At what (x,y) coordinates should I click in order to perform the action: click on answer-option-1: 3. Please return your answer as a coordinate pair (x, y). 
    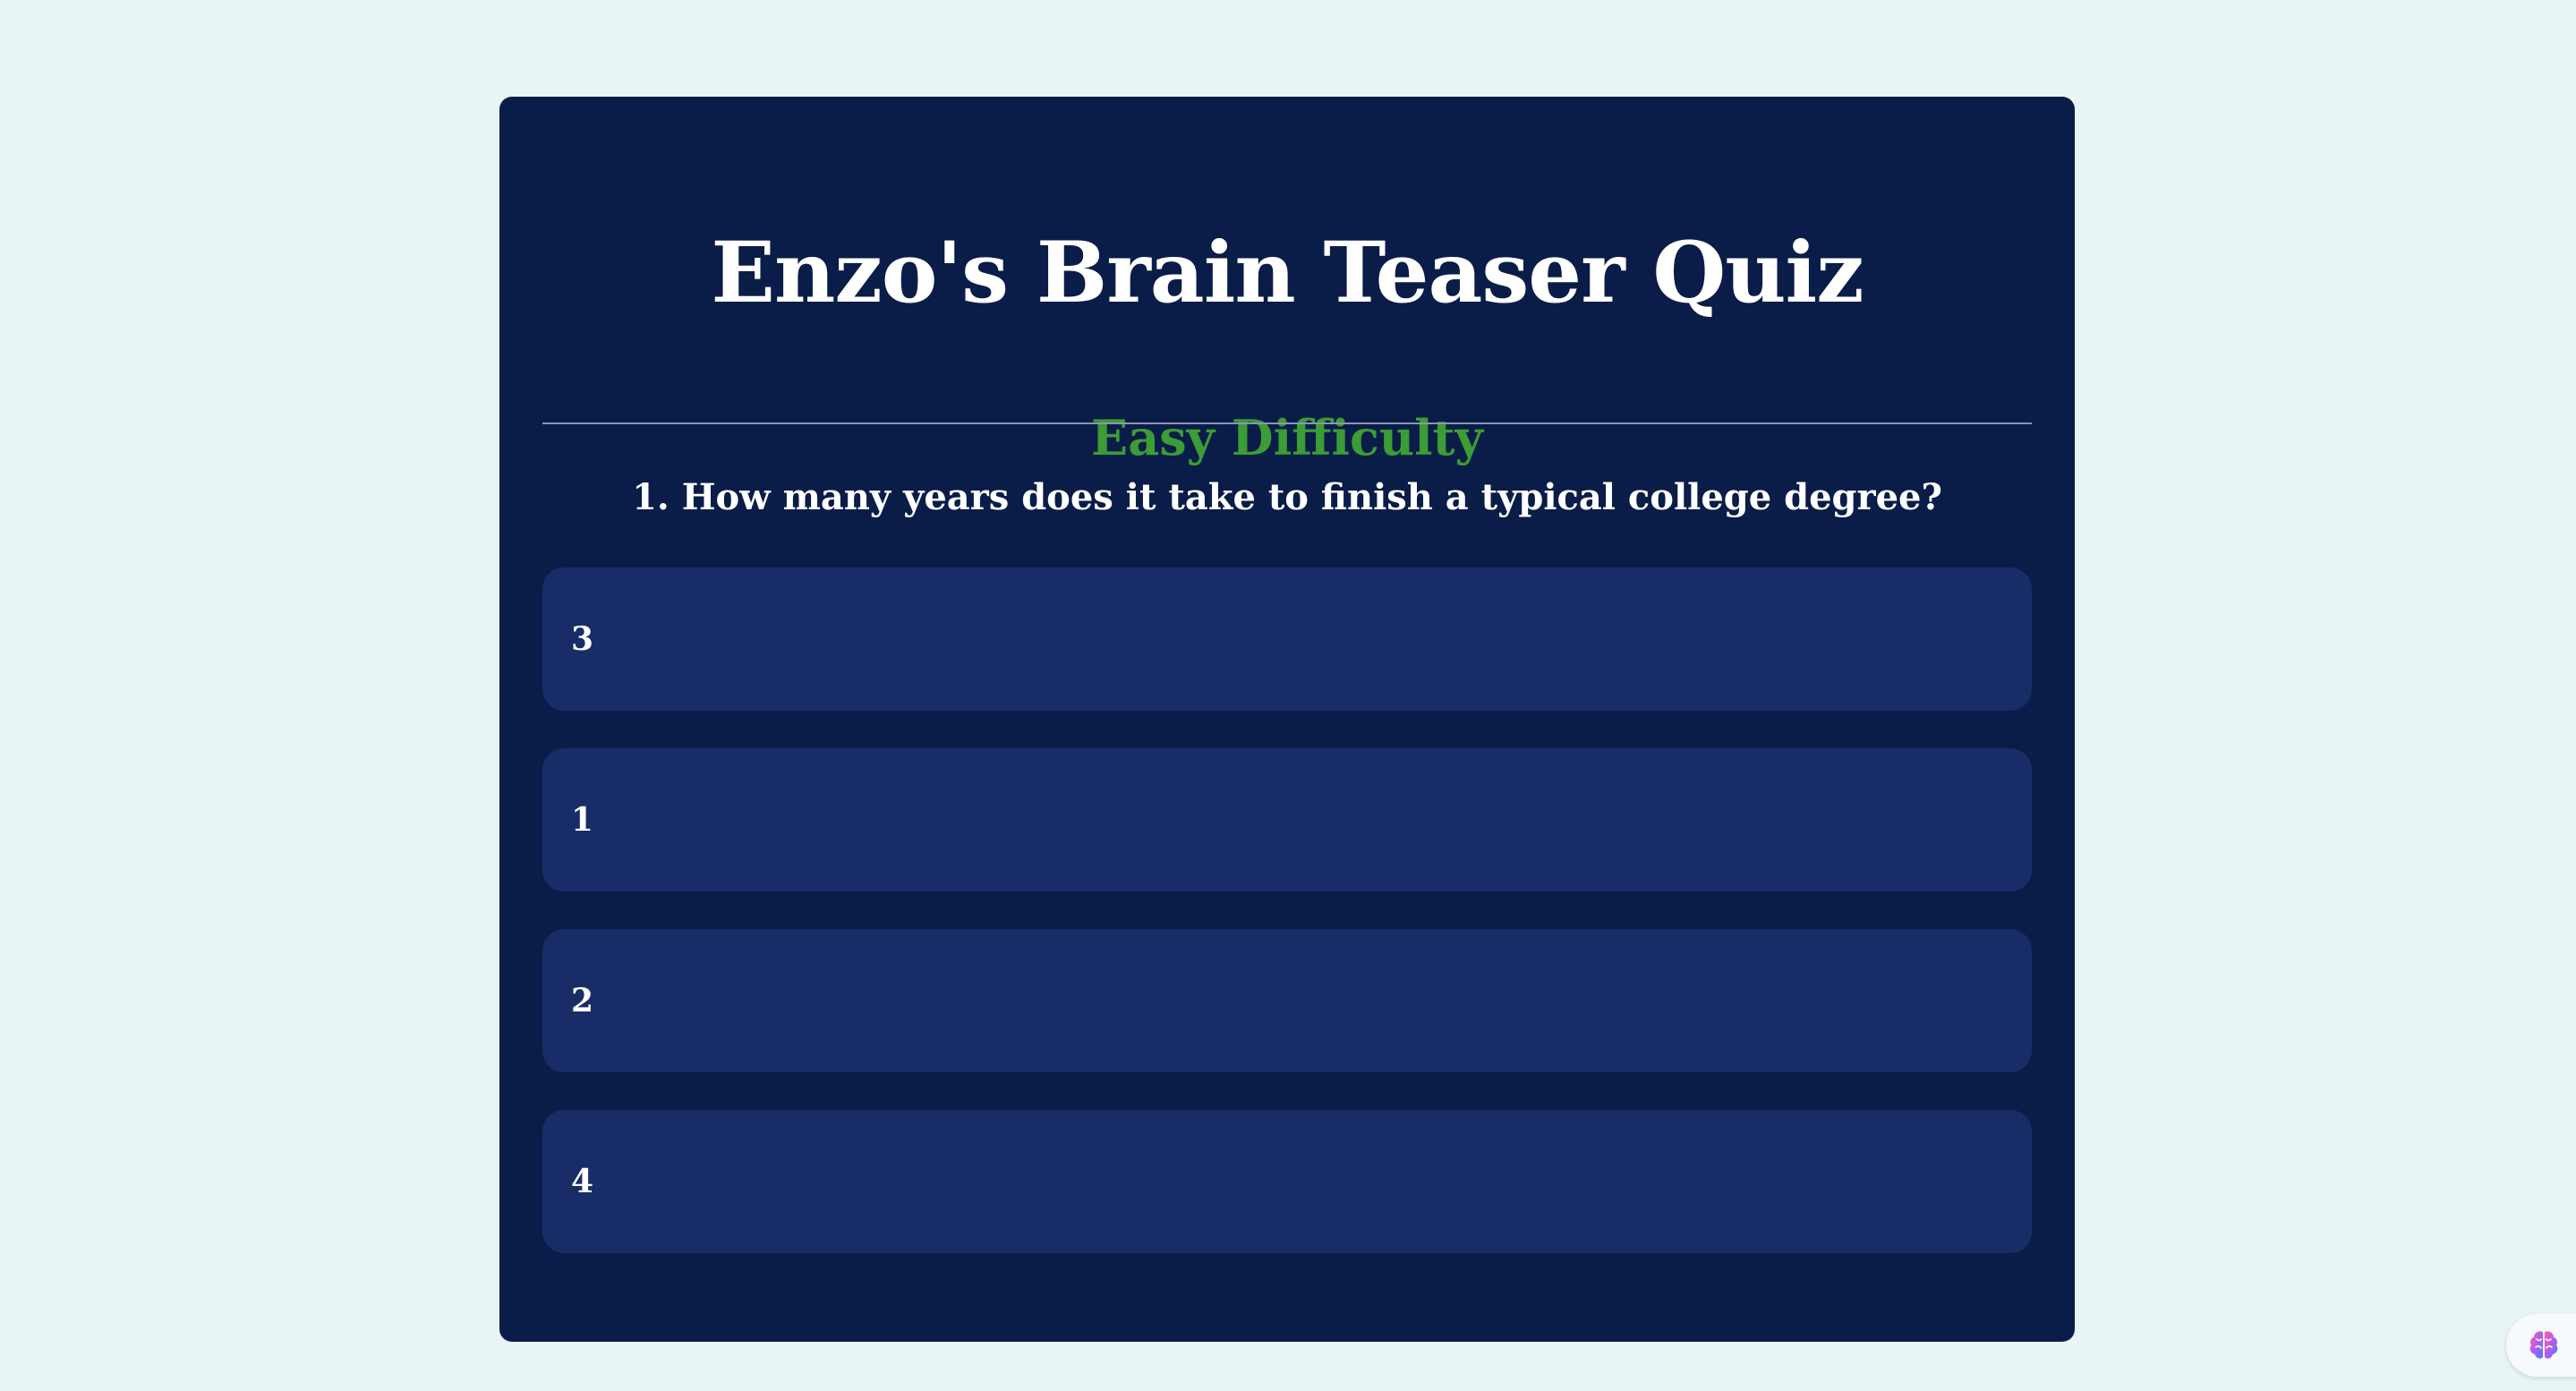
    Looking at the image, I should click on (1287, 639).